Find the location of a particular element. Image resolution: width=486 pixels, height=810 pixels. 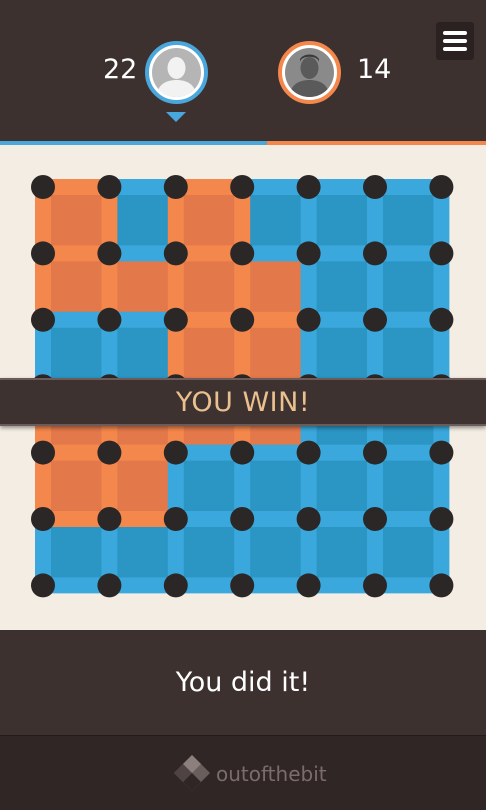

message-area: You did it! is located at coordinates (243, 682).